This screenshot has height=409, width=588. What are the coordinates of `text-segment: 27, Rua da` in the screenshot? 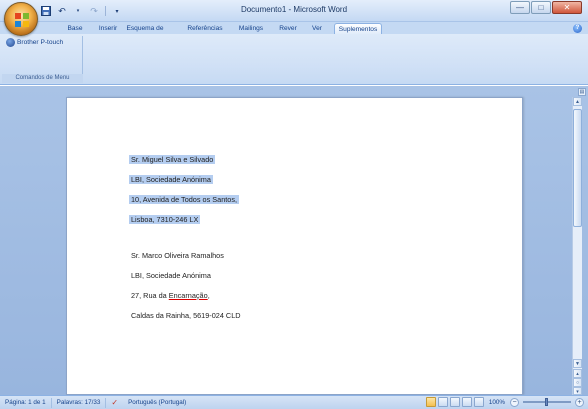 It's located at (150, 295).